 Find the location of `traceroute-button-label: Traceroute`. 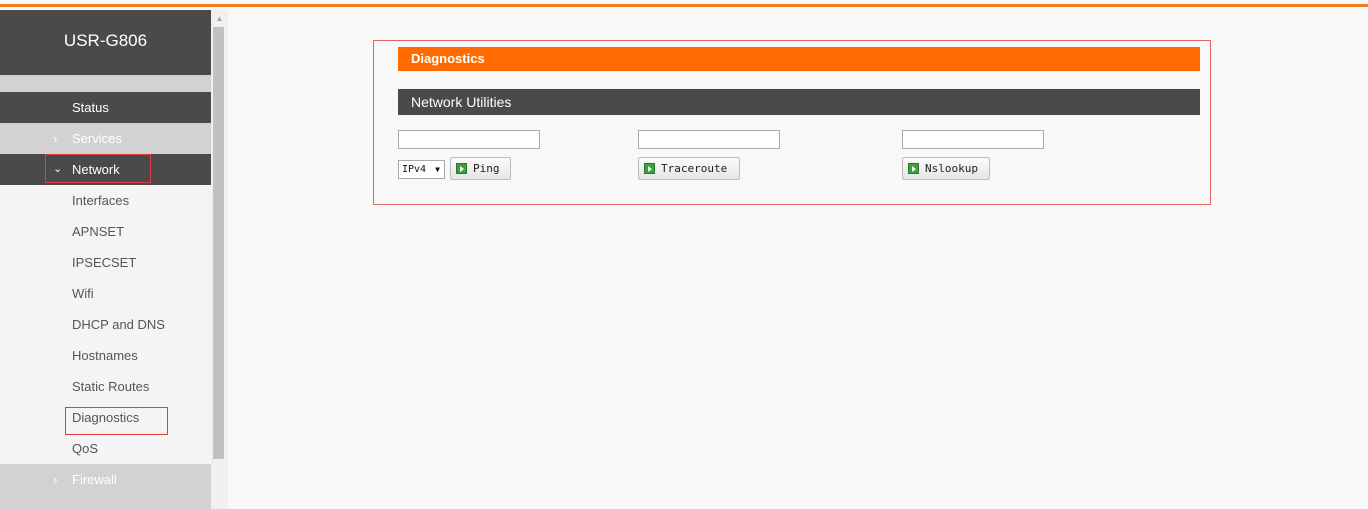

traceroute-button-label: Traceroute is located at coordinates (694, 168).